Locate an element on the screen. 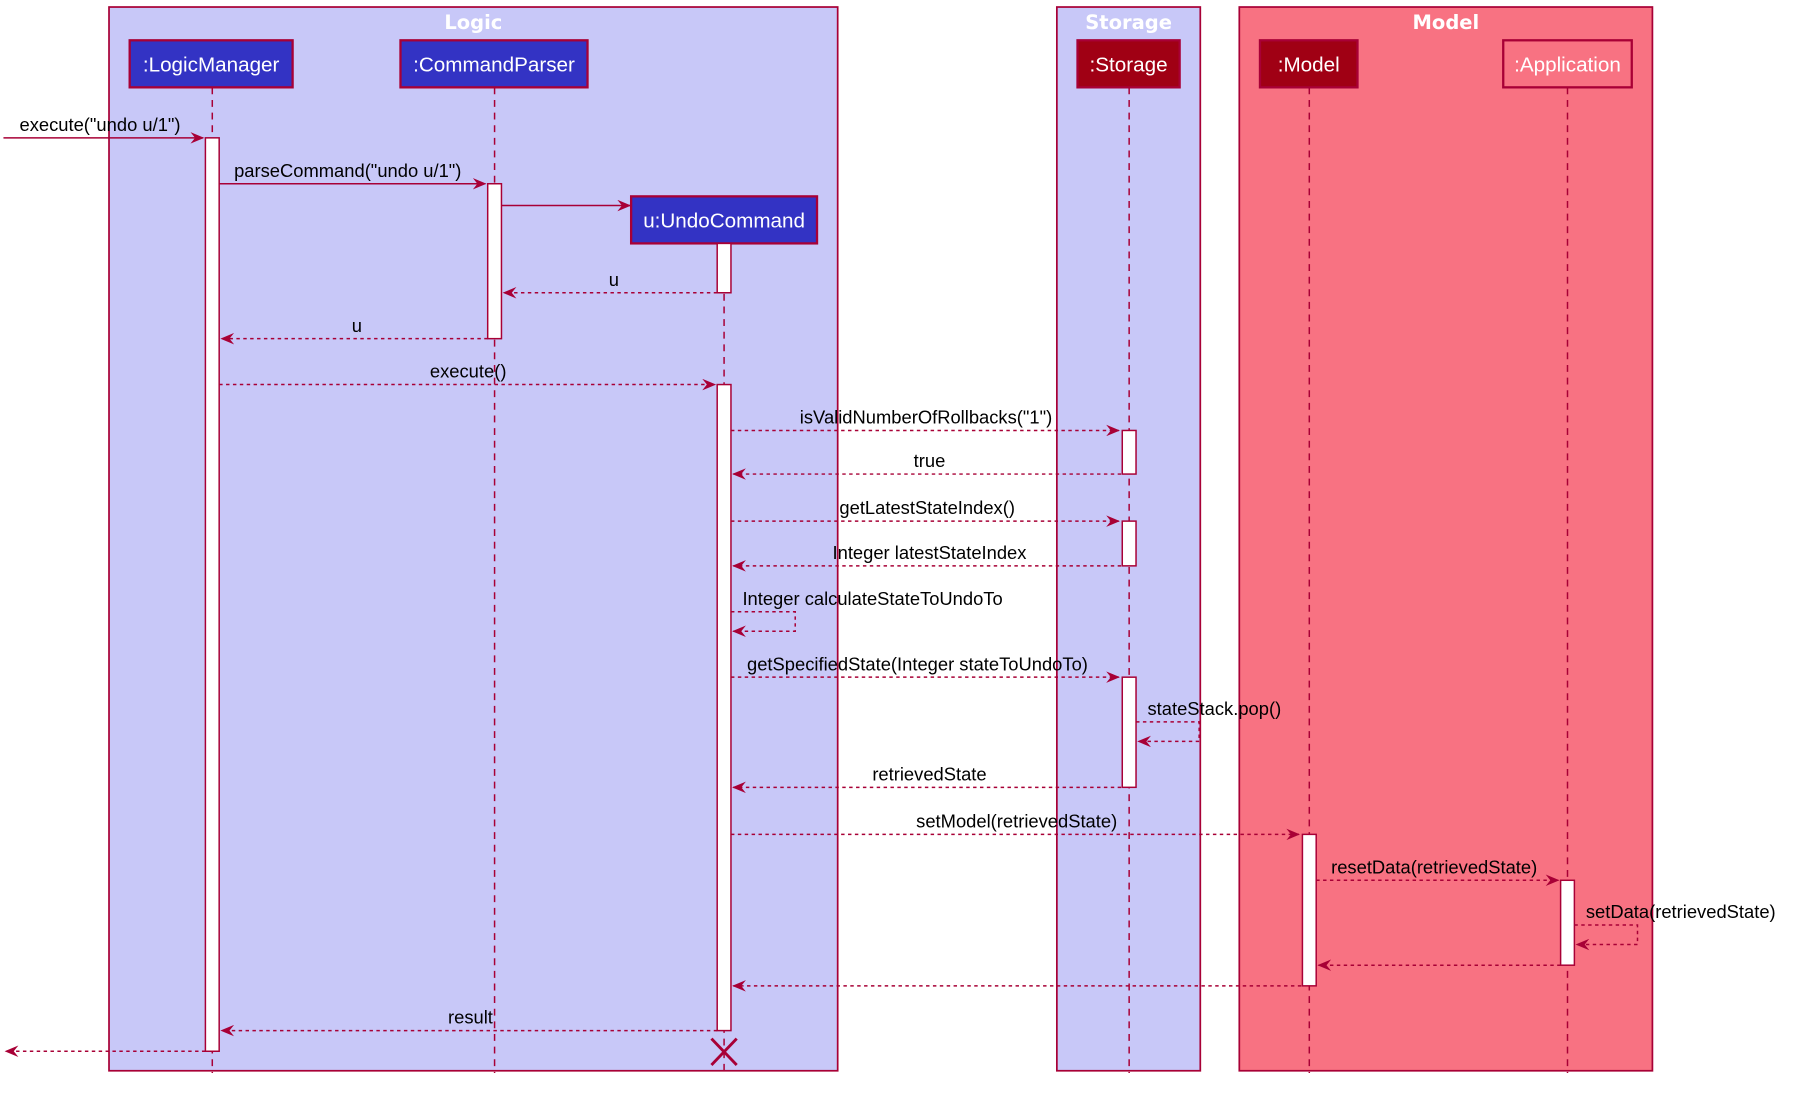 The image size is (1797, 1095). participant-lm: :LogicManager is located at coordinates (211, 64).